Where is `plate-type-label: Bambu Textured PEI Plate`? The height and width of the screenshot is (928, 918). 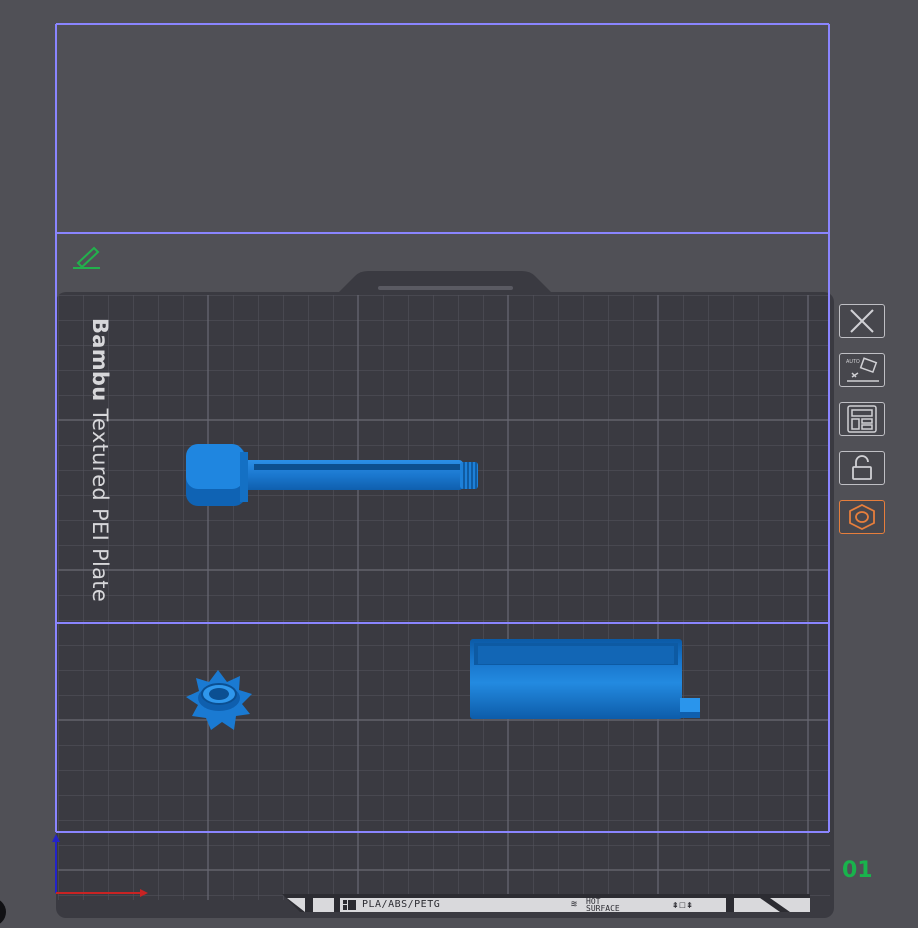
plate-type-label: Bambu Textured PEI Plate is located at coordinates (100, 460).